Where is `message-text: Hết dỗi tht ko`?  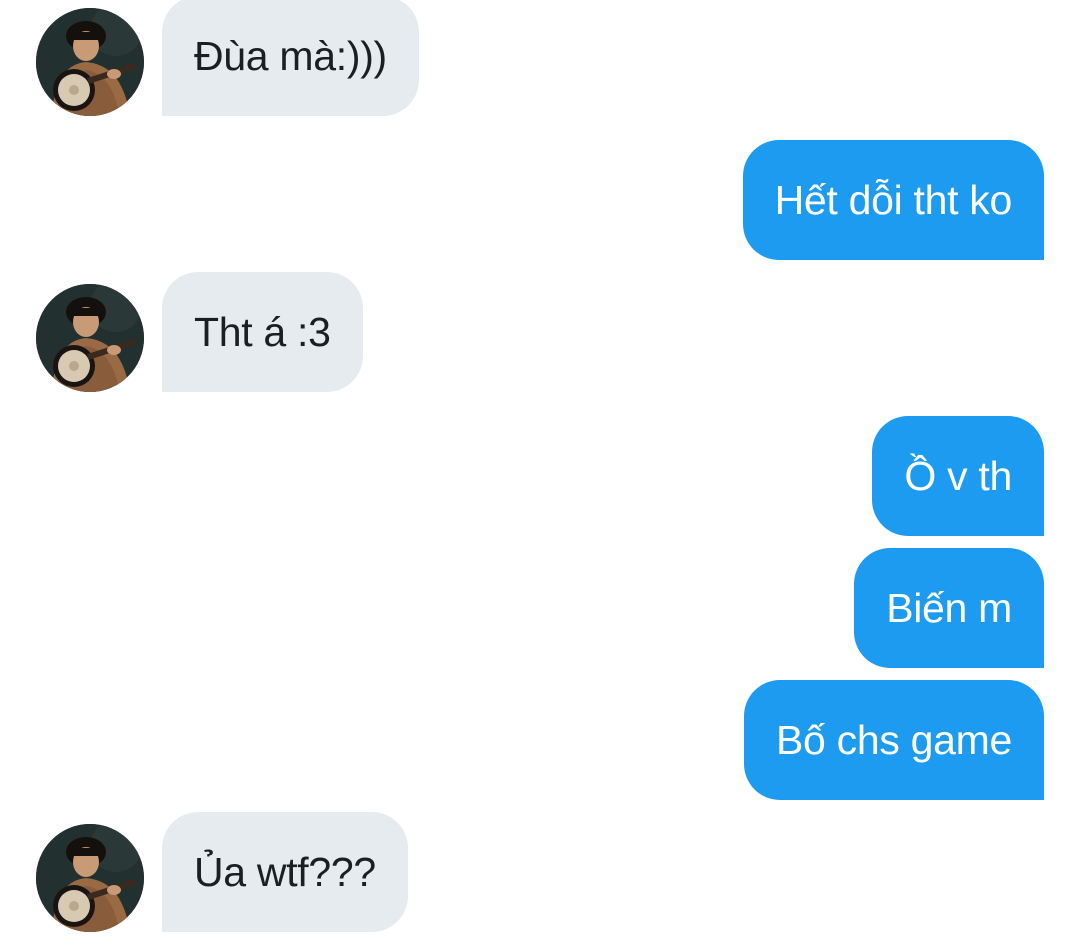
message-text: Hết dỗi tht ko is located at coordinates (893, 199).